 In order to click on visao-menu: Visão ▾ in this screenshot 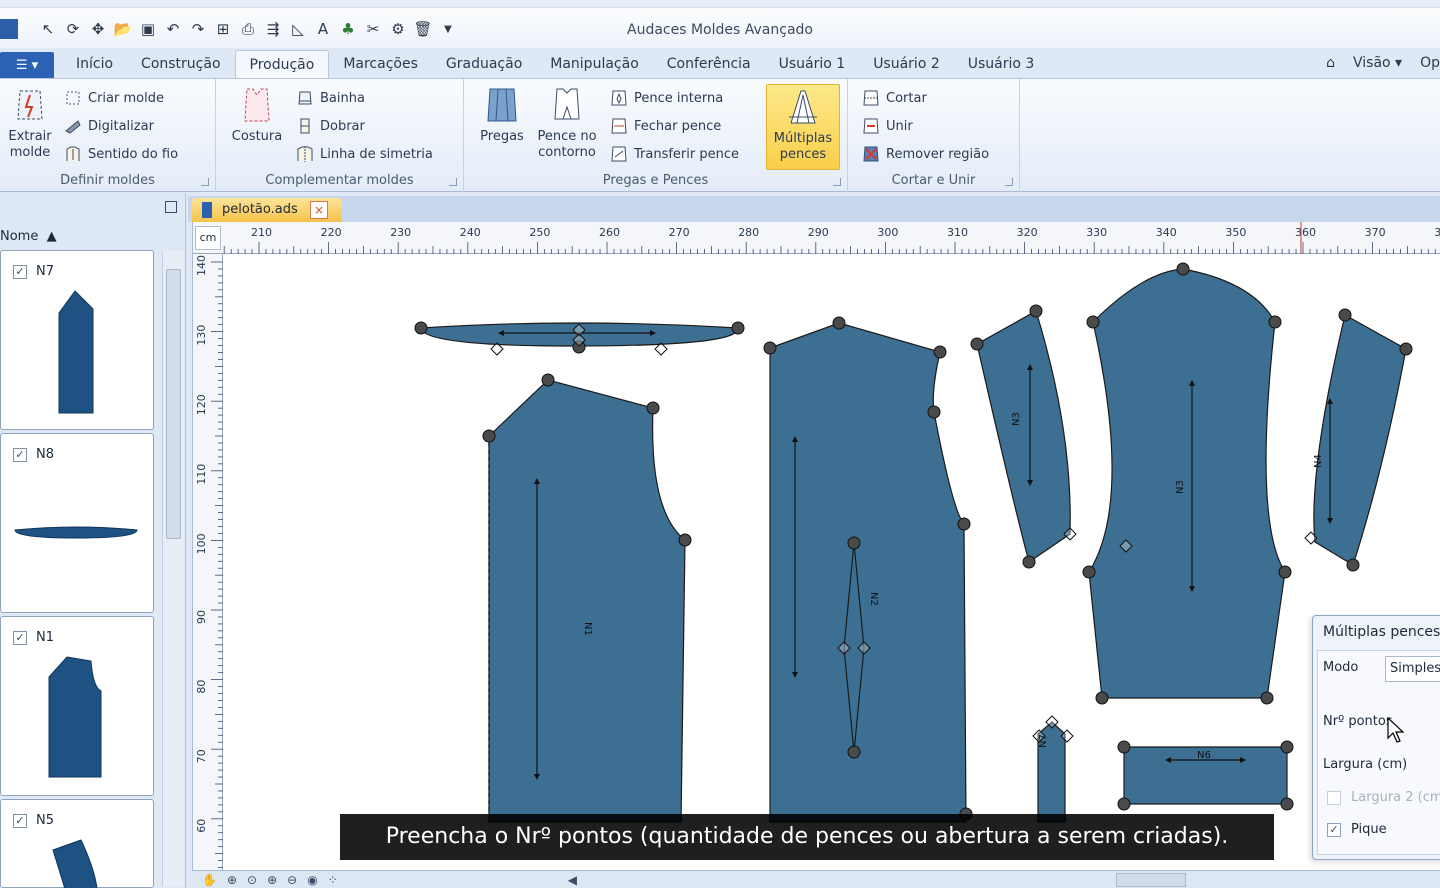, I will do `click(1377, 63)`.